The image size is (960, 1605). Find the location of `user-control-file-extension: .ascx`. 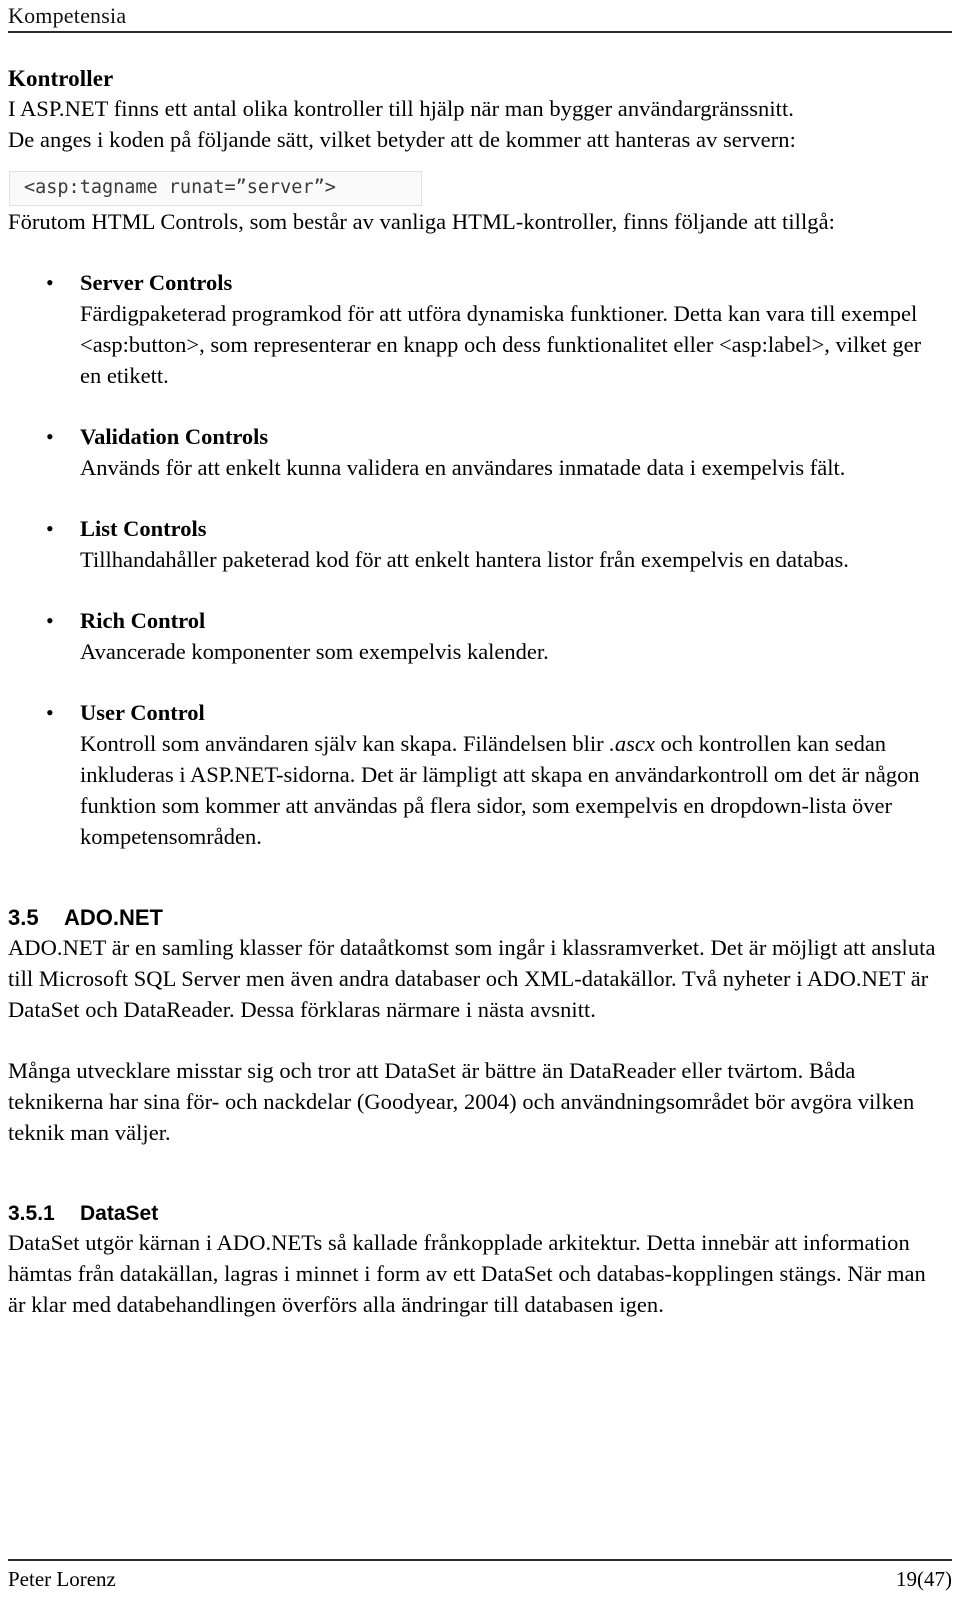

user-control-file-extension: .ascx is located at coordinates (632, 743).